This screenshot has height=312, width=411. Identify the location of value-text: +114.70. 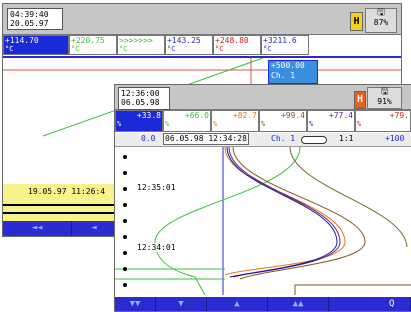
(22, 40).